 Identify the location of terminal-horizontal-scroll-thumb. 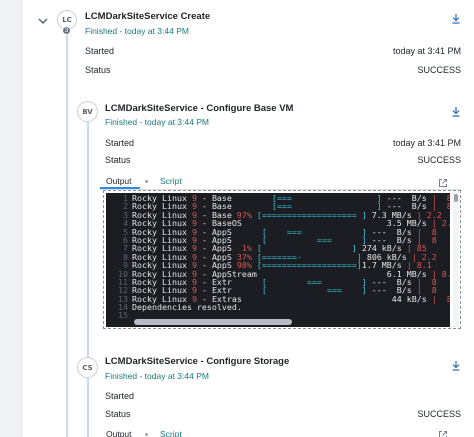
(213, 322).